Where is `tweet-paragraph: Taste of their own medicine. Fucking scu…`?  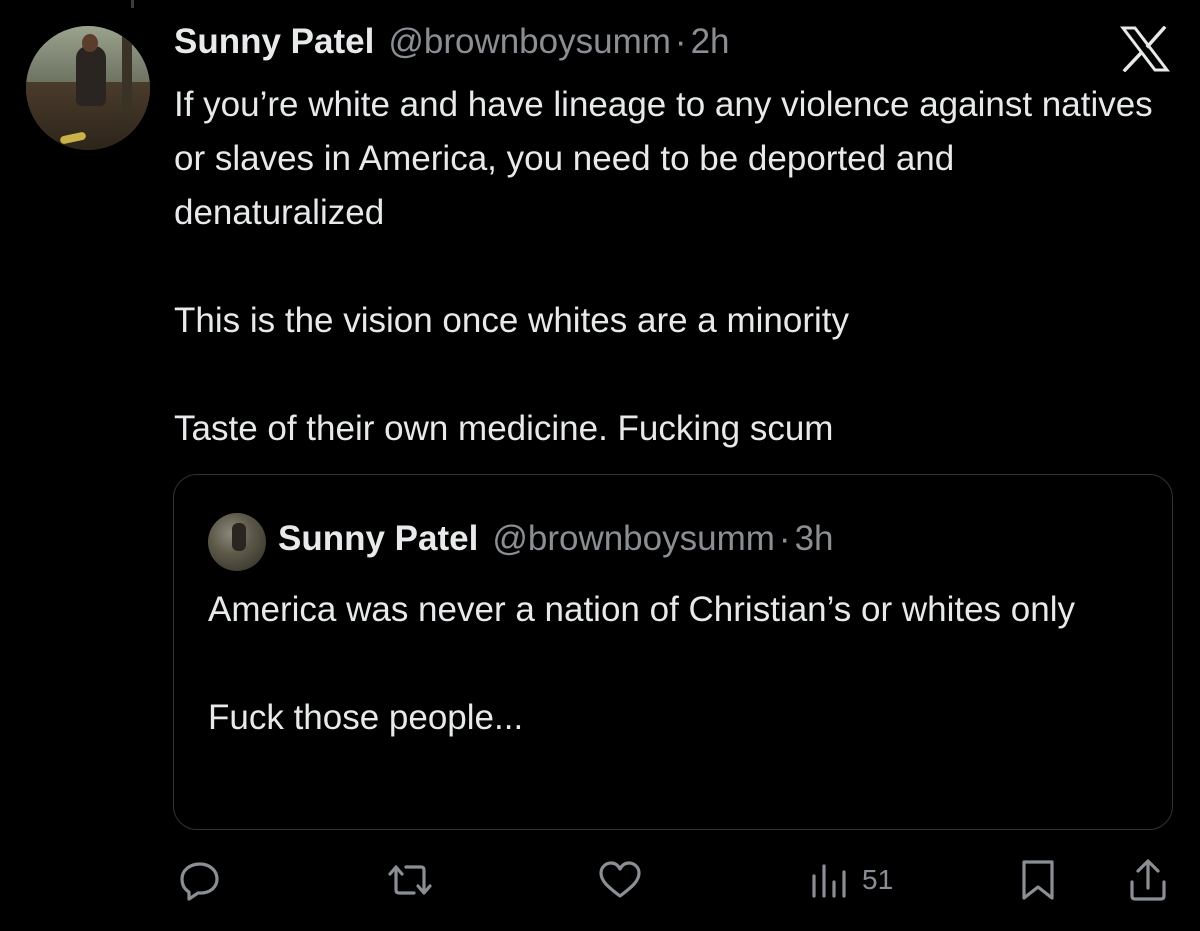
tweet-paragraph: Taste of their own medicine. Fucking scu… is located at coordinates (504, 428).